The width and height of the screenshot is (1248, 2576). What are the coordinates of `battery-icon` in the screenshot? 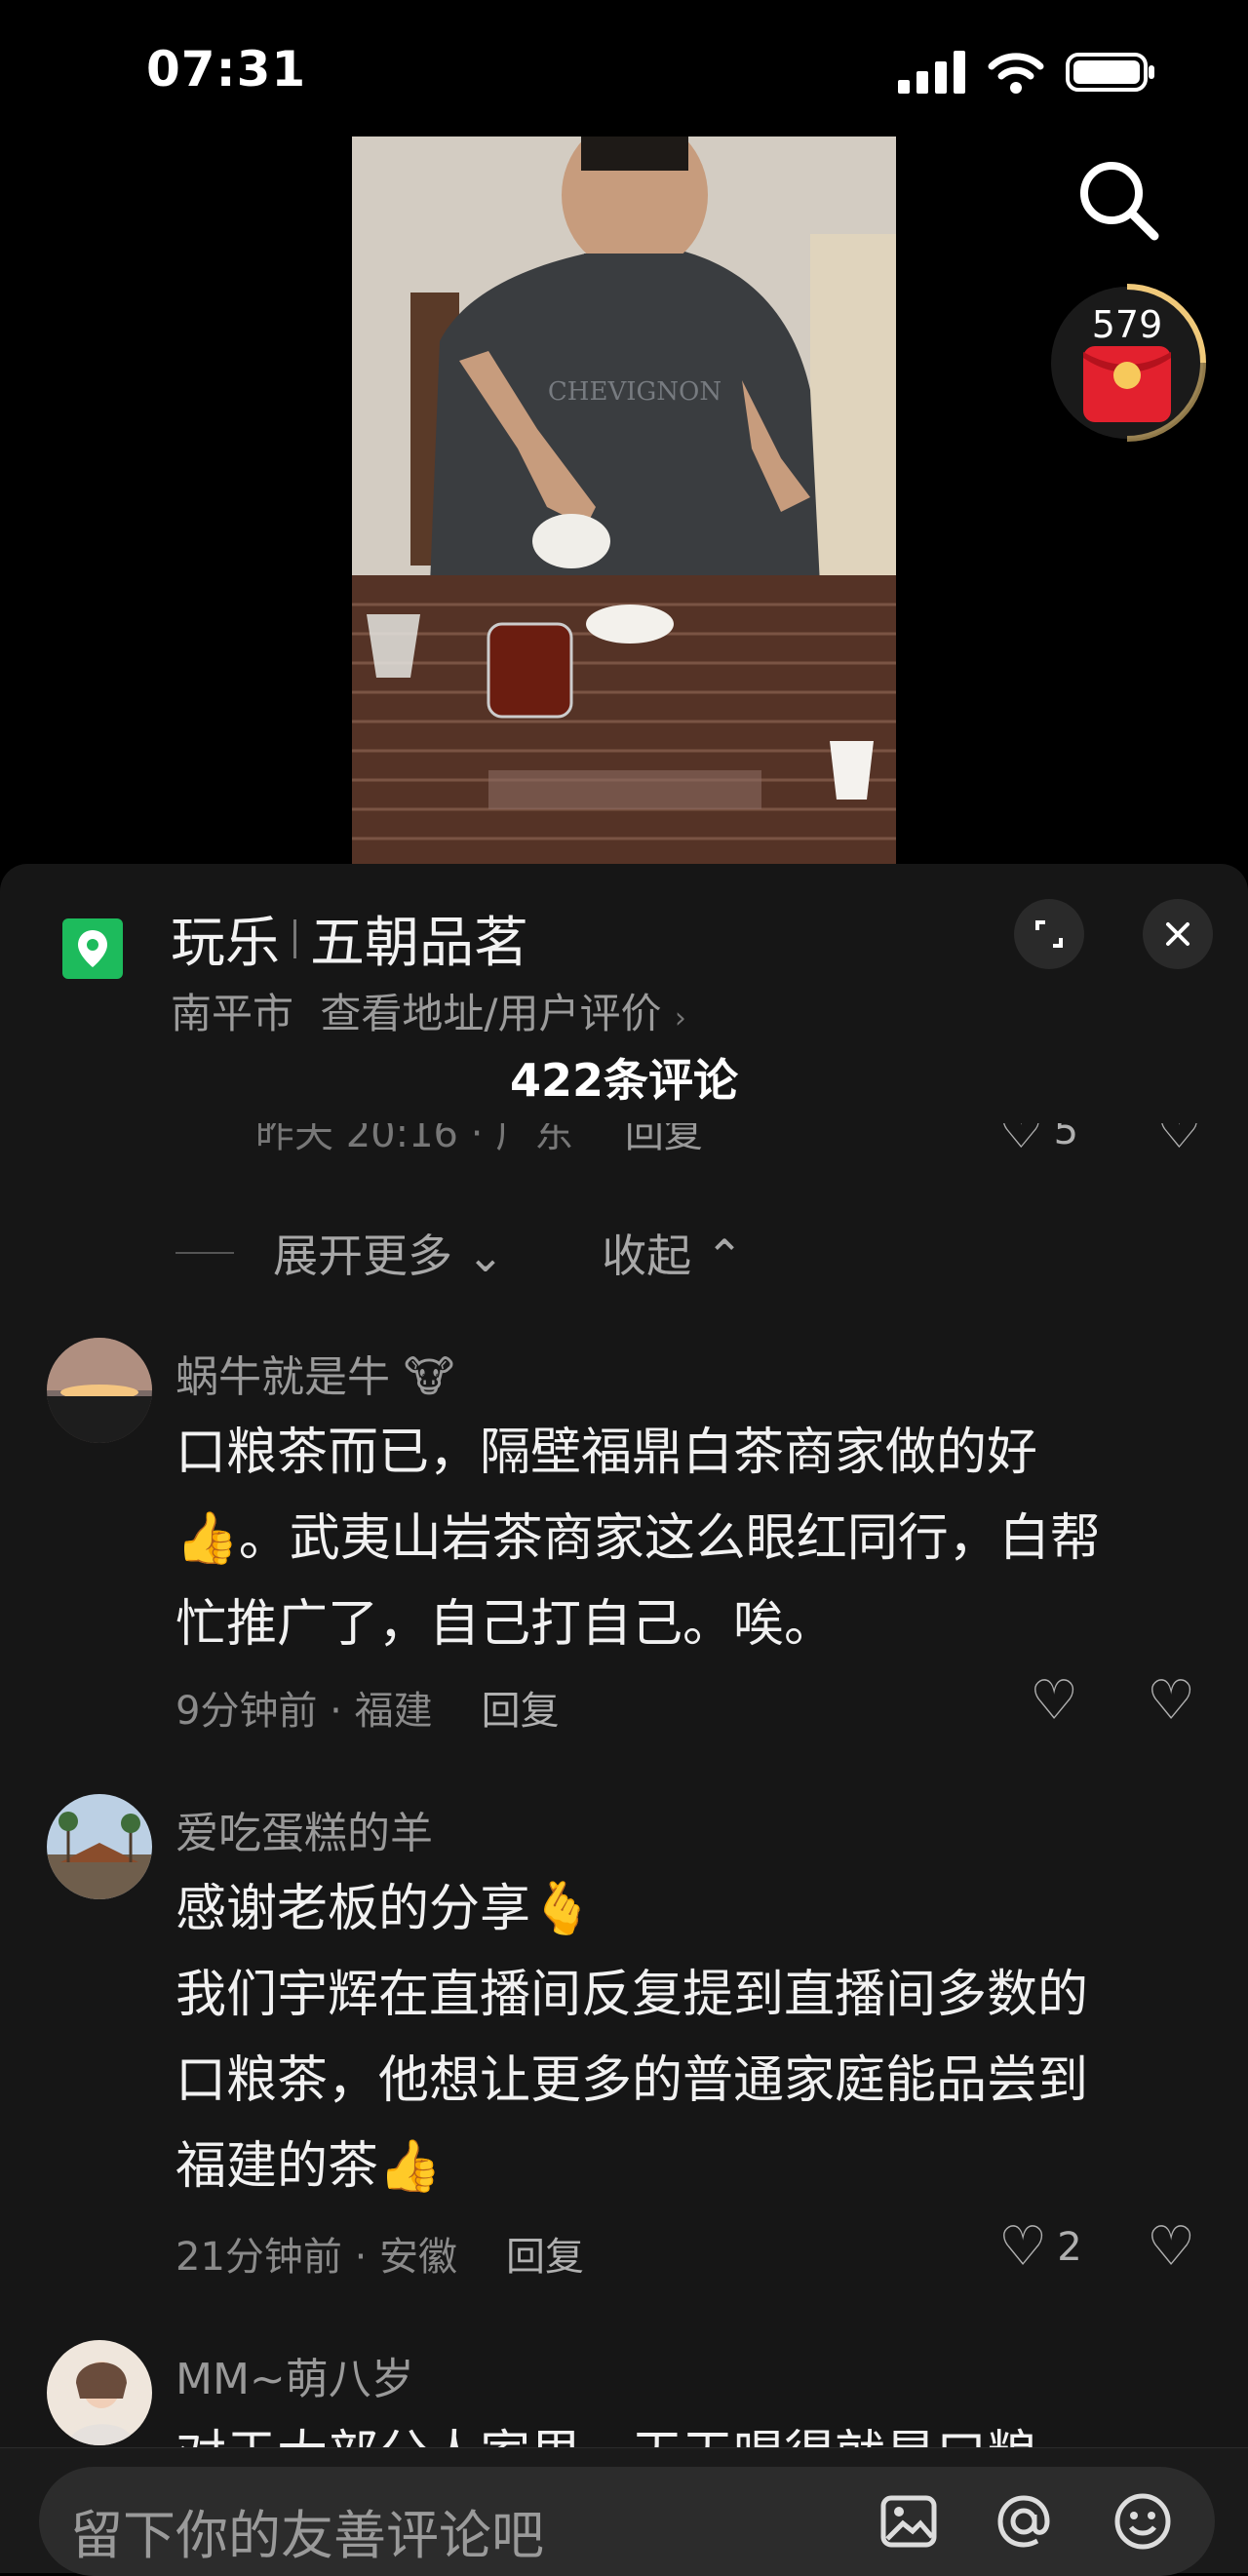 It's located at (1110, 72).